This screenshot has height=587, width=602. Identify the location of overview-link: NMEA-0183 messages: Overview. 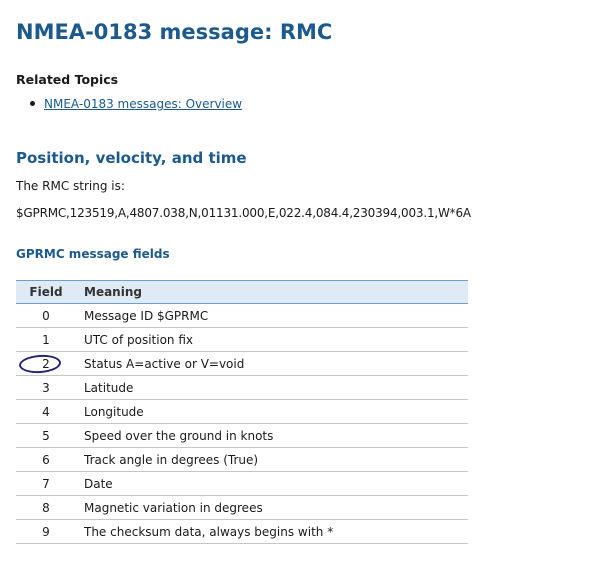
(143, 104).